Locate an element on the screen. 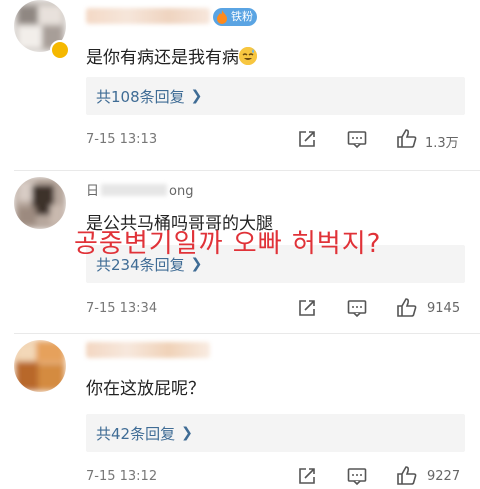 The image size is (480, 489). reply-count-label: 共42条回复 is located at coordinates (136, 433).